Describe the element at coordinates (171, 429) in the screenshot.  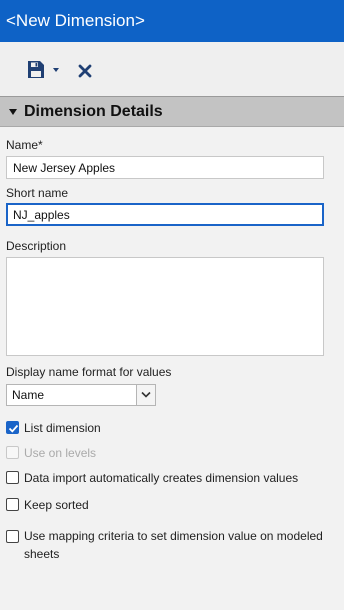
I see `checkbox-list-dimension: List dimension` at that location.